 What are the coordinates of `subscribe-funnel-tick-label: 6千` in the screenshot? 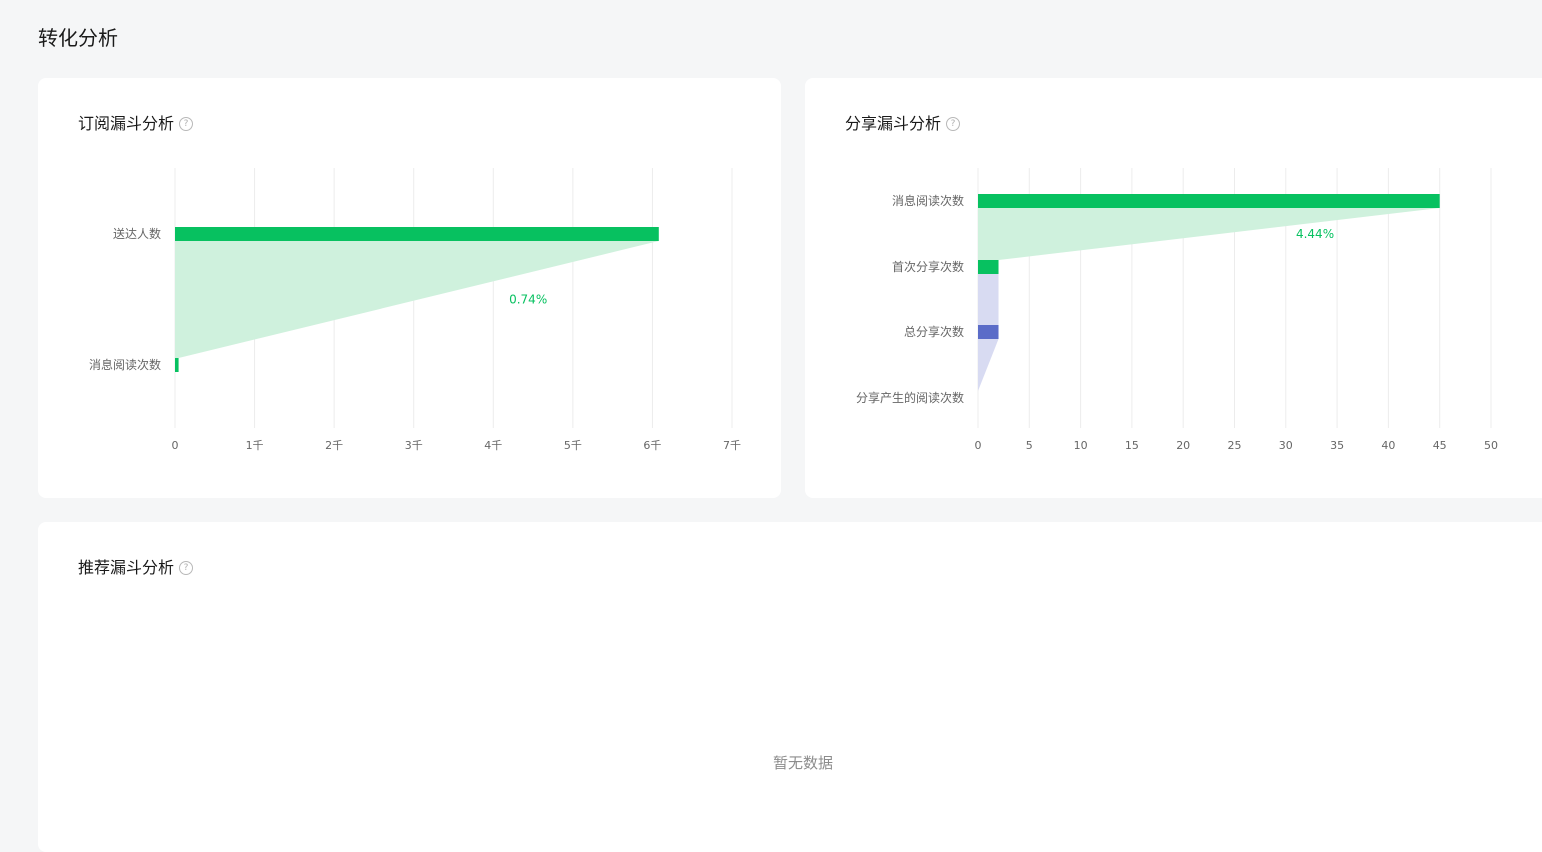 It's located at (652, 445).